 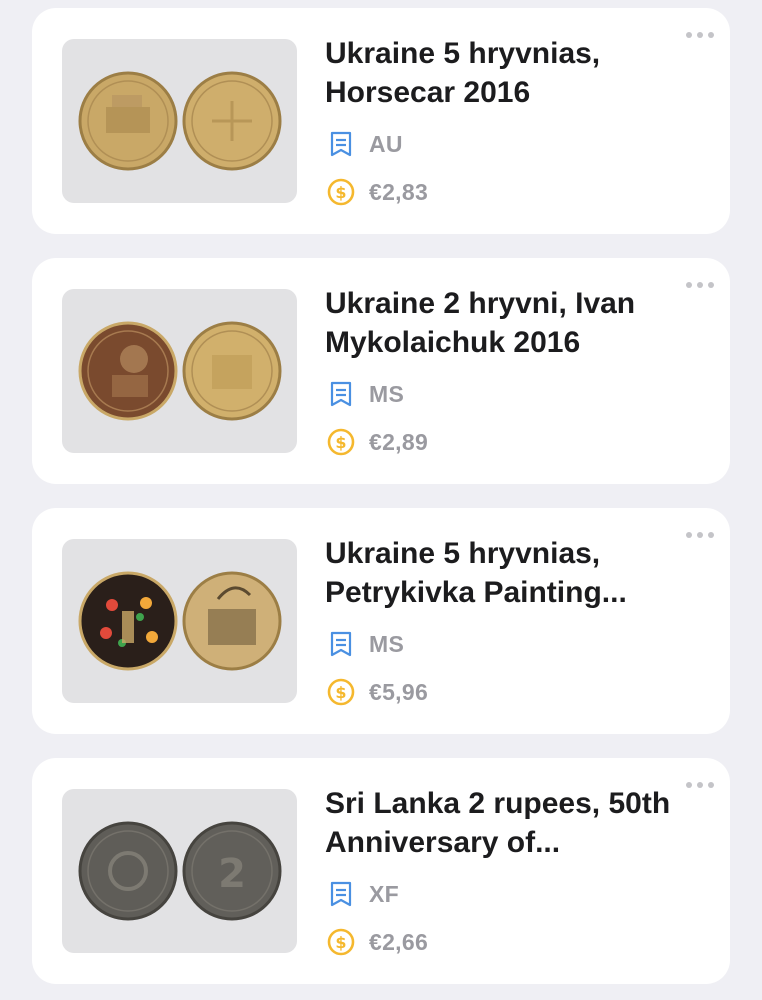 What do you see at coordinates (399, 441) in the screenshot?
I see `price-label: €2,89` at bounding box center [399, 441].